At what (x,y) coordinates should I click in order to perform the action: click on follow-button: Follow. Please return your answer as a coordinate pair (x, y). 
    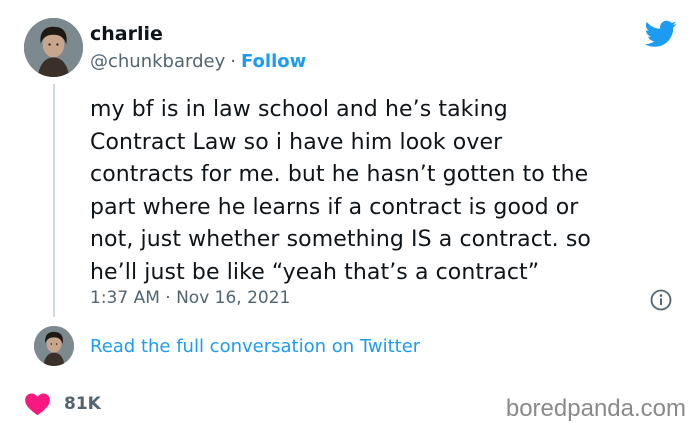
    Looking at the image, I should click on (273, 61).